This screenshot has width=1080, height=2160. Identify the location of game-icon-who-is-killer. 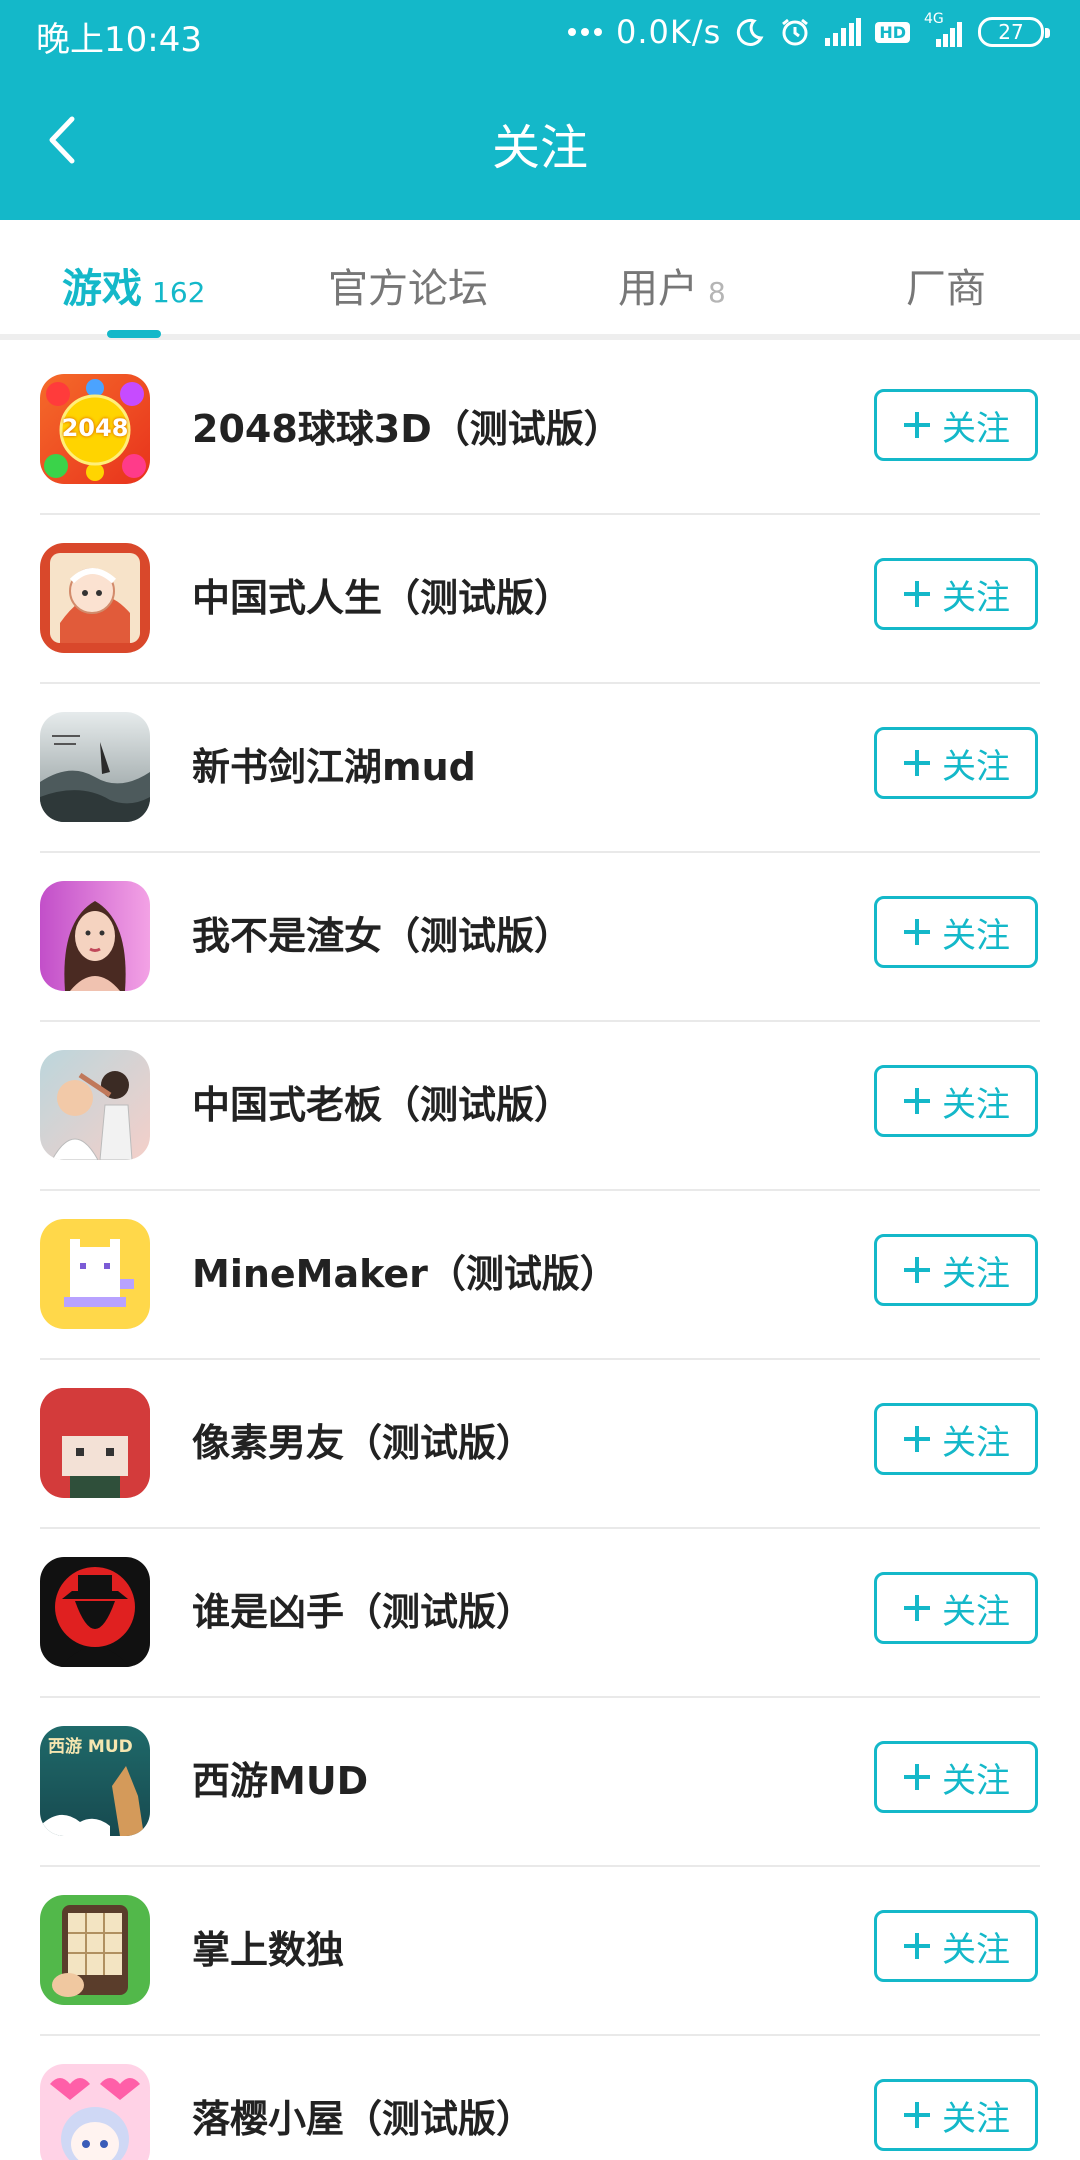
(95, 1612).